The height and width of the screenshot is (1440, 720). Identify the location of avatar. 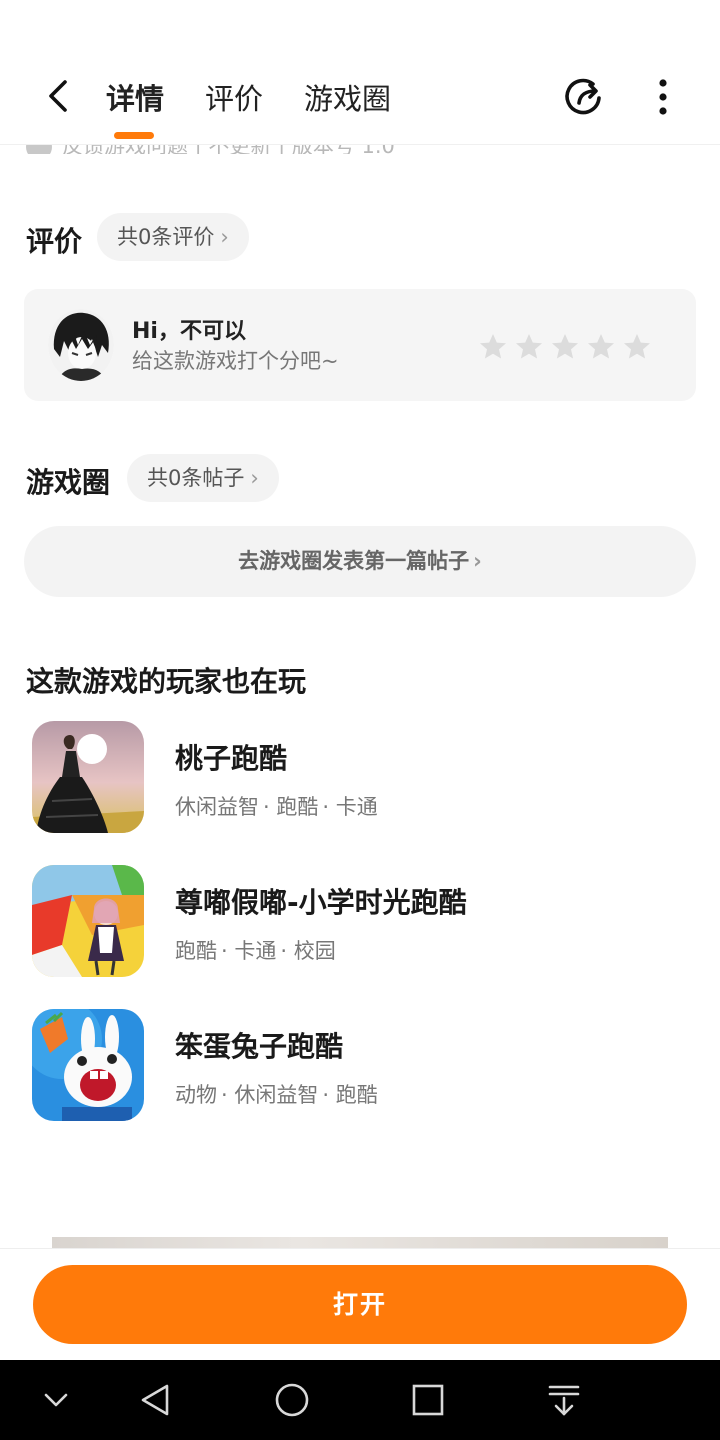
(81, 345).